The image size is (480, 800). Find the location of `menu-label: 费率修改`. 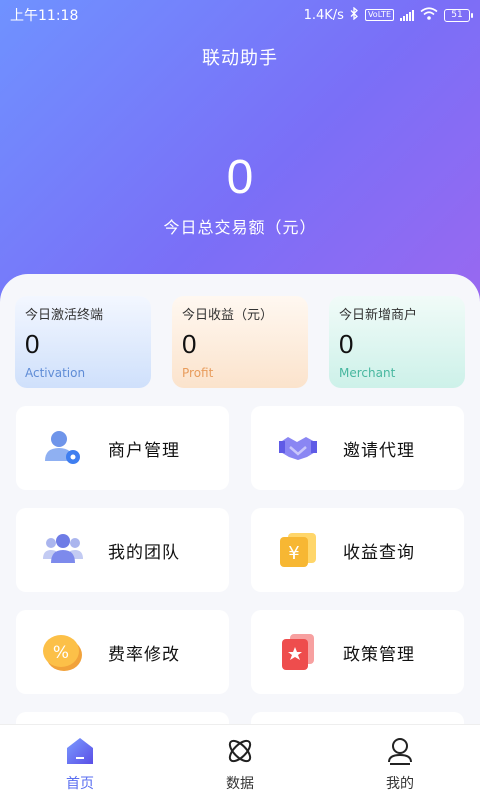

menu-label: 费率修改 is located at coordinates (144, 654).